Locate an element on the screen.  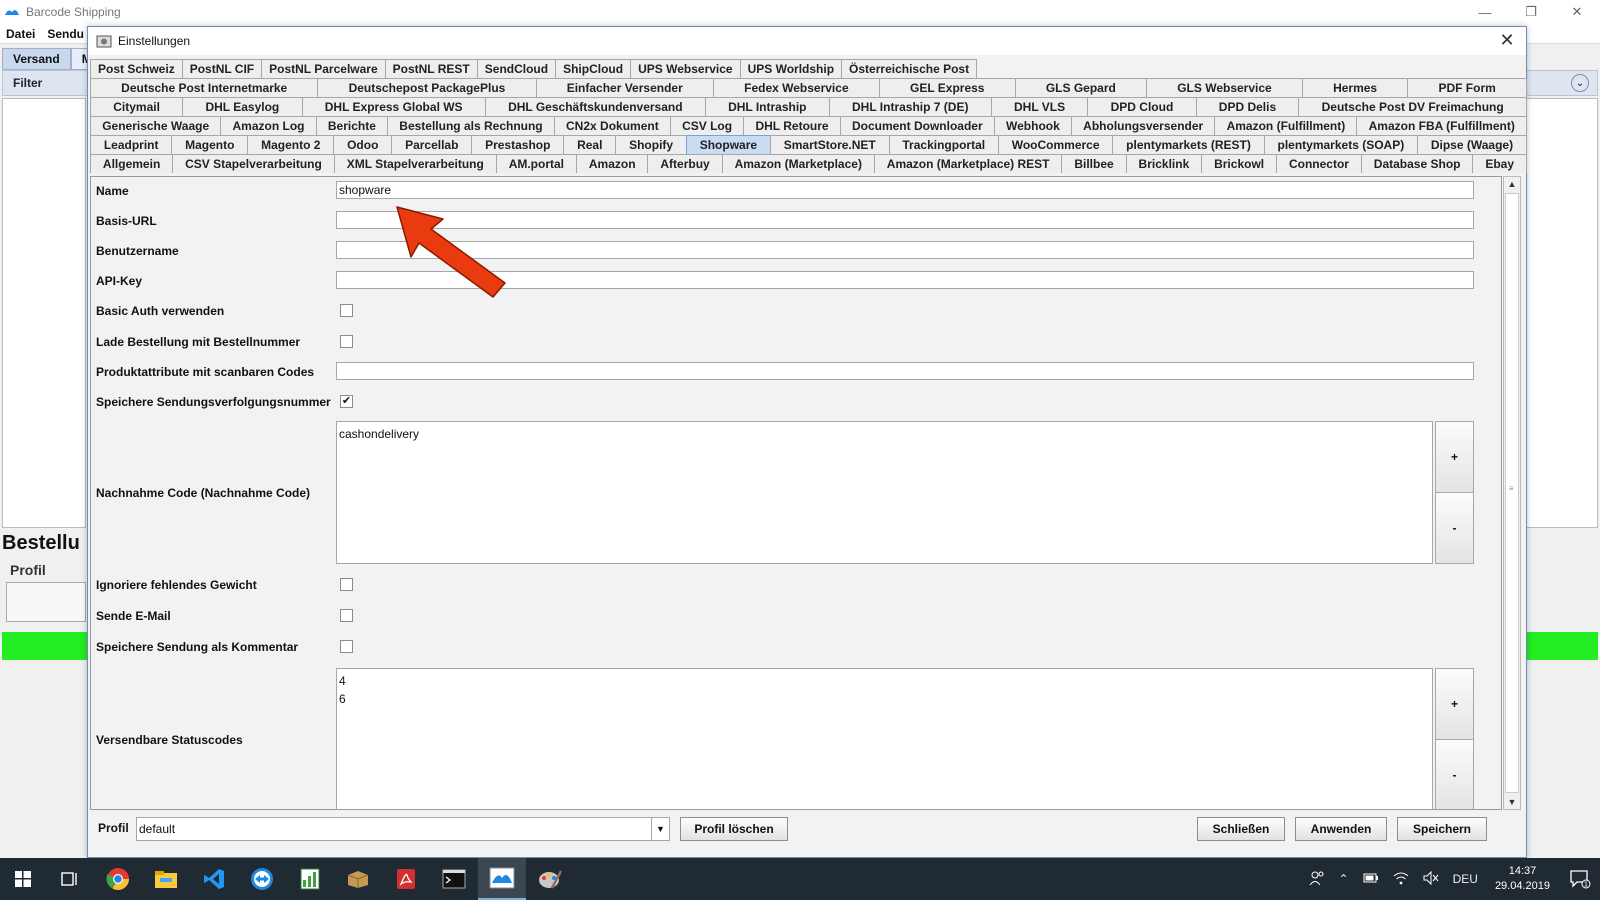
save-comment-checkbox is located at coordinates (346, 646).